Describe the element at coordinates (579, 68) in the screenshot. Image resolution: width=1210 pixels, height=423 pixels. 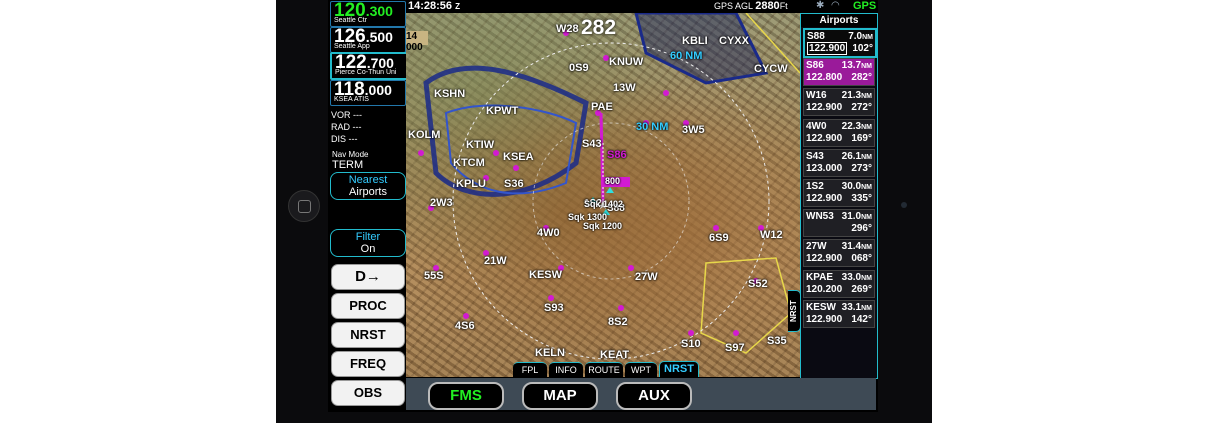
I see `map-label: 0S9` at that location.